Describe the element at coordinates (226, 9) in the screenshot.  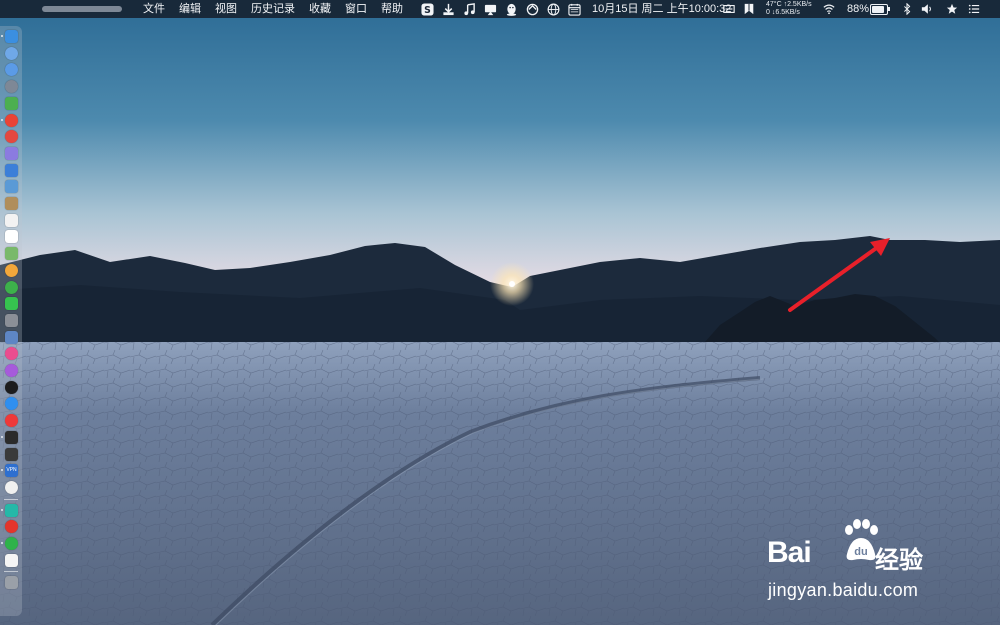
I see `menu-view: 视图` at that location.